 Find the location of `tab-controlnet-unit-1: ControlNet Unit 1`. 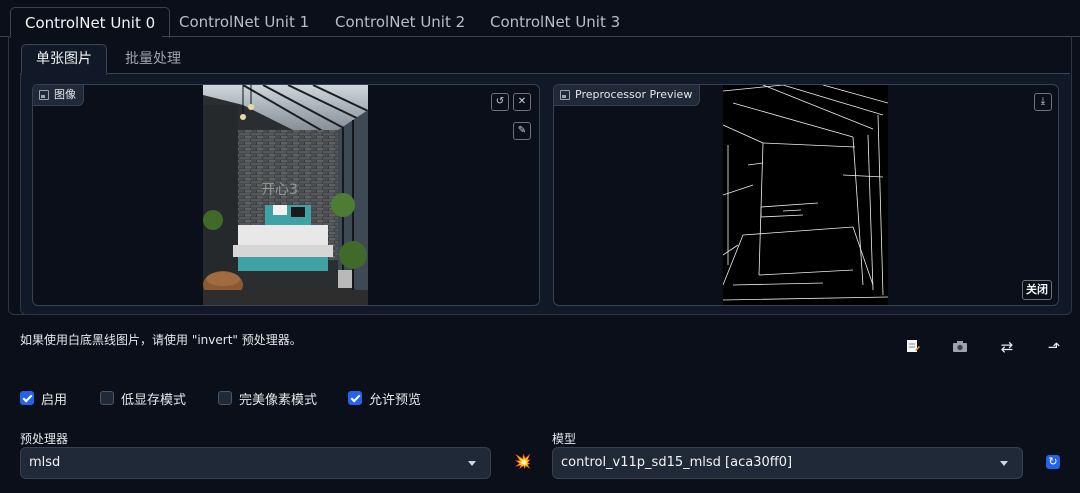

tab-controlnet-unit-1: ControlNet Unit 1 is located at coordinates (244, 22).